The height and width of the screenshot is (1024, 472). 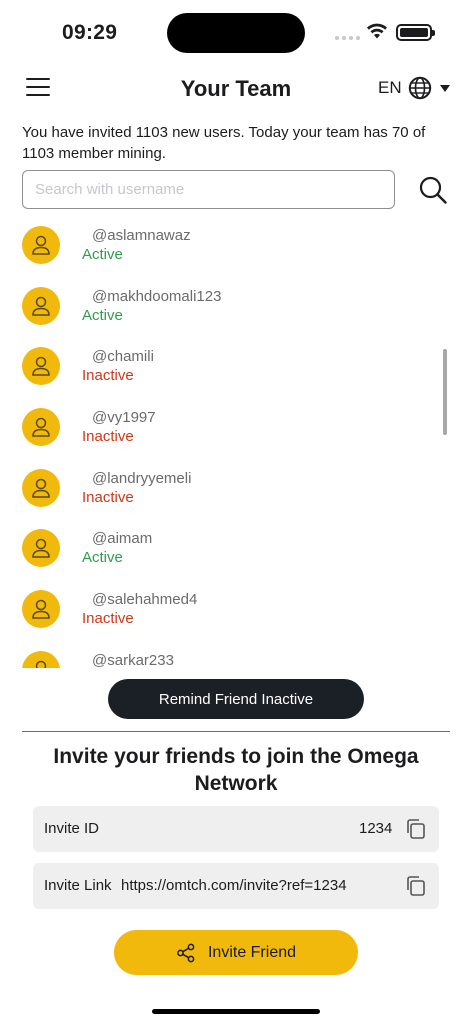 I want to click on search-icon, so click(x=433, y=190).